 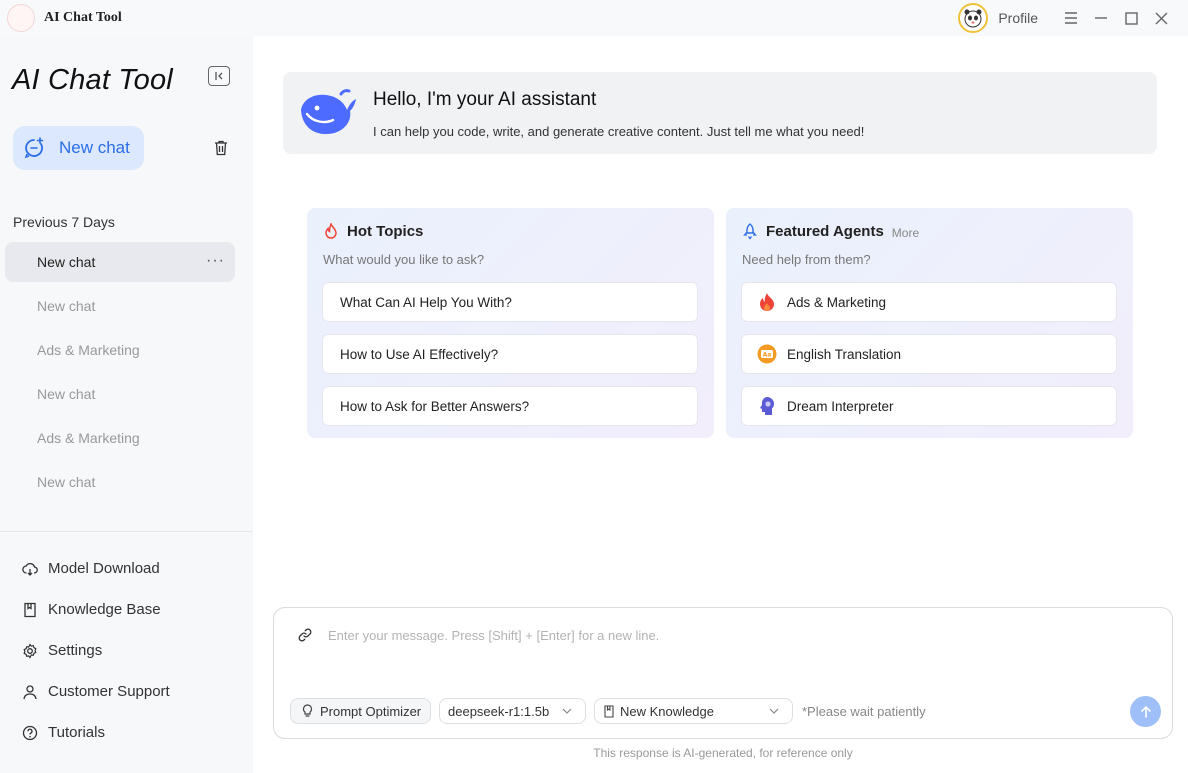 What do you see at coordinates (1071, 18) in the screenshot?
I see `menu-icon` at bounding box center [1071, 18].